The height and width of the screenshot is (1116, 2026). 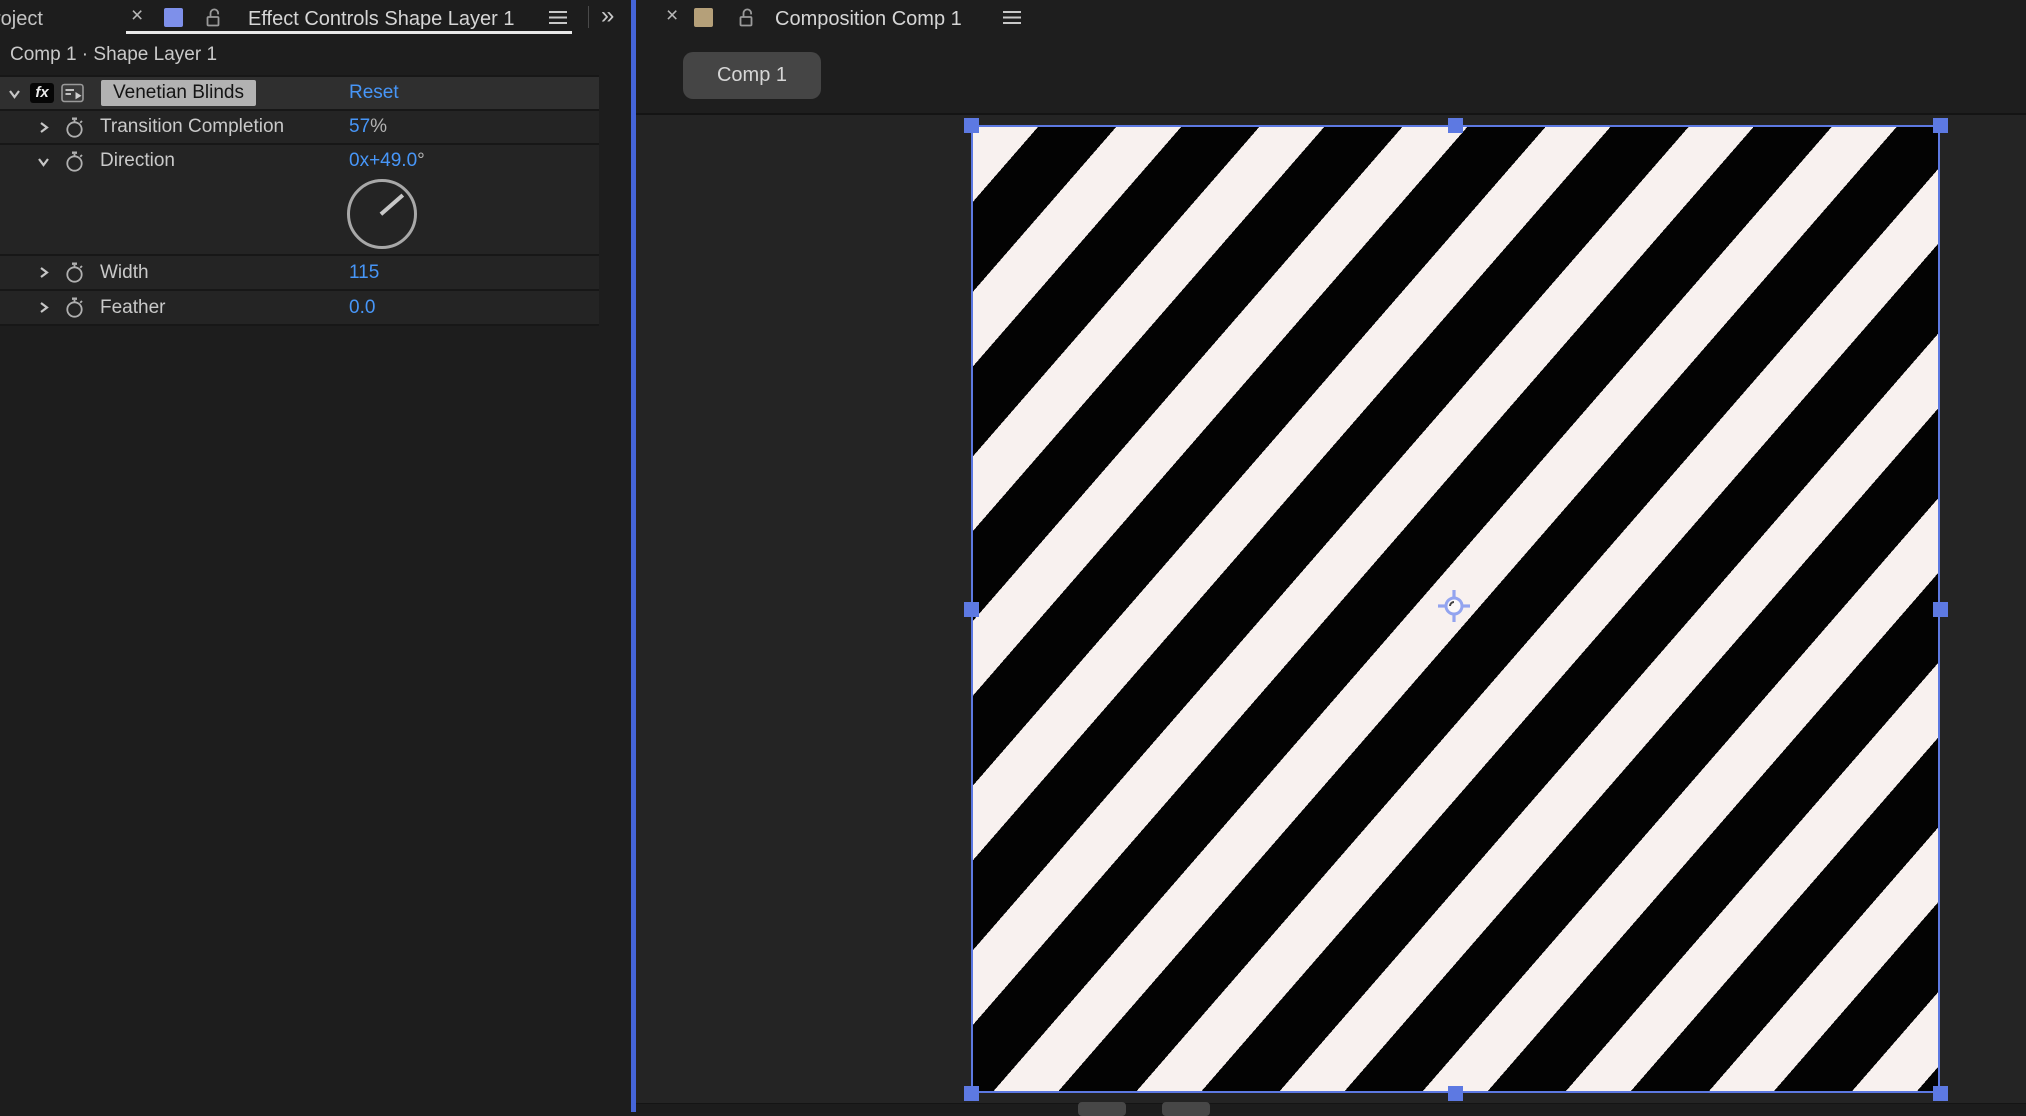 I want to click on property-value: 57%, so click(x=368, y=127).